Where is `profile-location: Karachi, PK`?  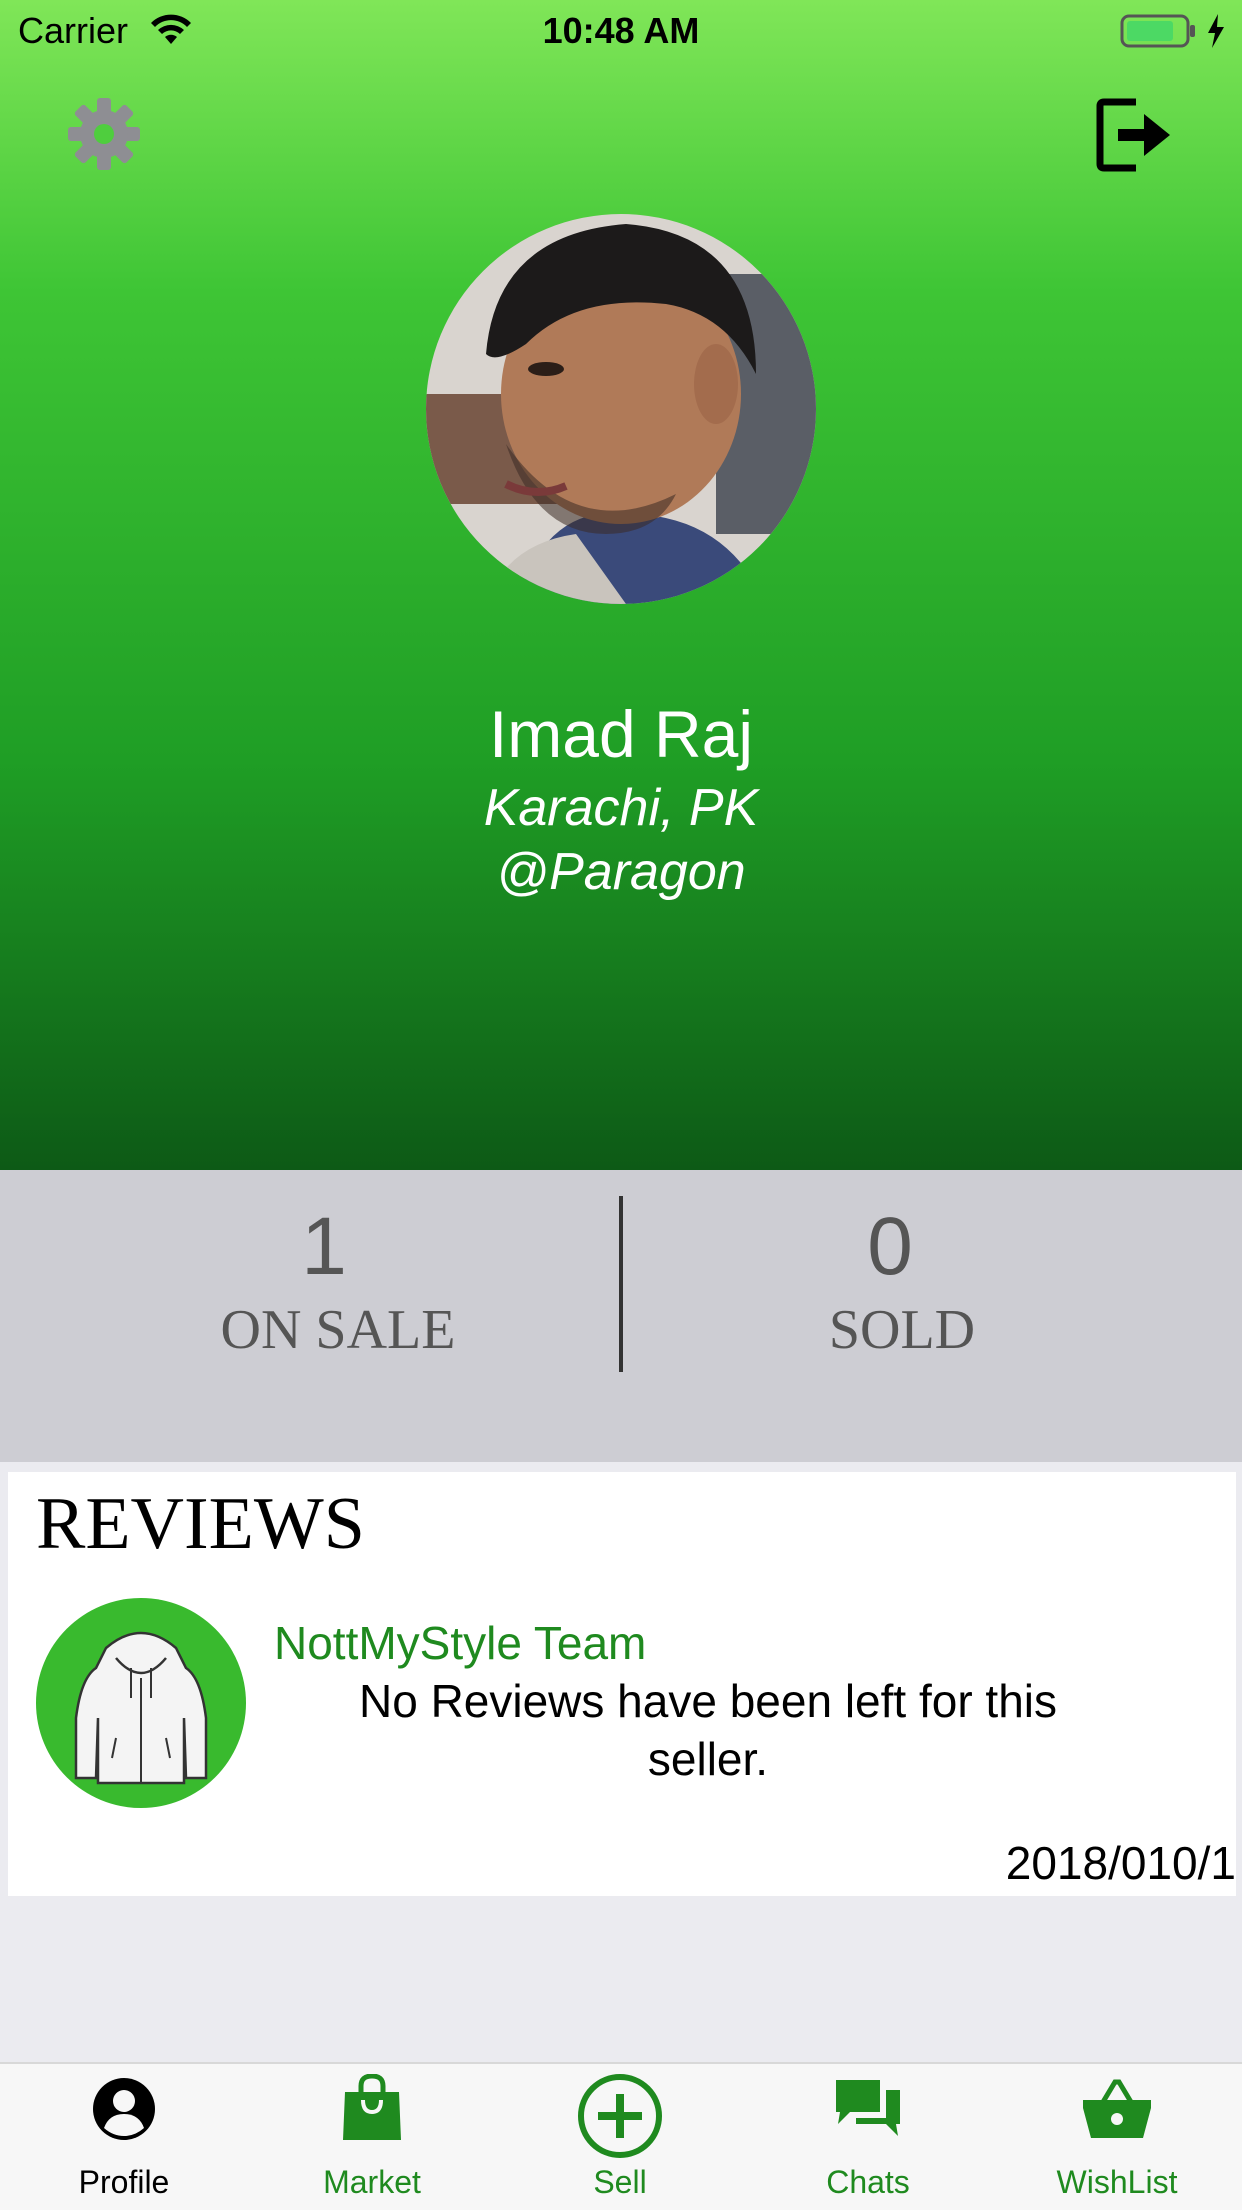 profile-location: Karachi, PK is located at coordinates (621, 808).